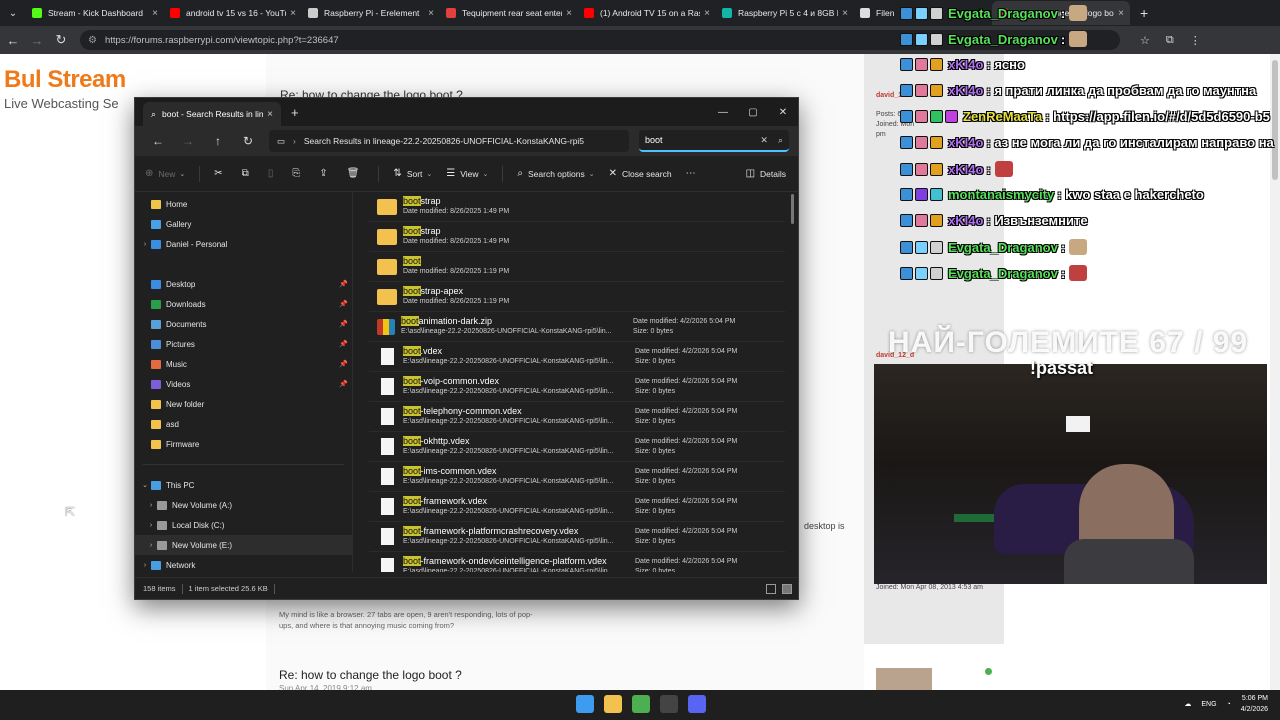 The image size is (1280, 720). What do you see at coordinates (467, 173) in the screenshot?
I see `view-button: ☰ View ⌄` at bounding box center [467, 173].